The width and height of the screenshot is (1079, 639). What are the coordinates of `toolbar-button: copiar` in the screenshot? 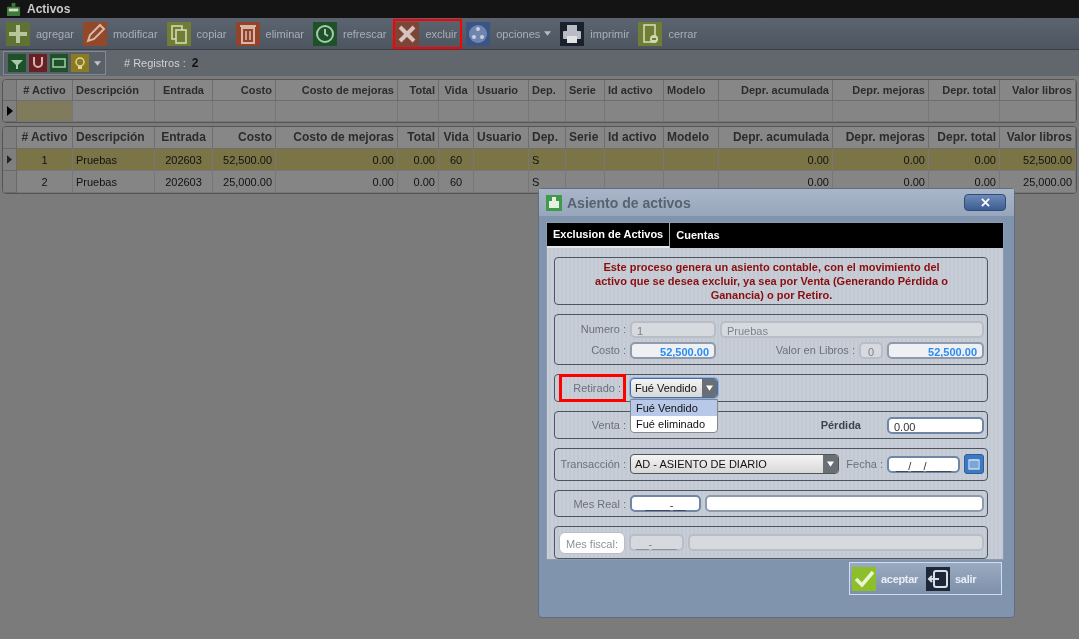 It's located at (198, 33).